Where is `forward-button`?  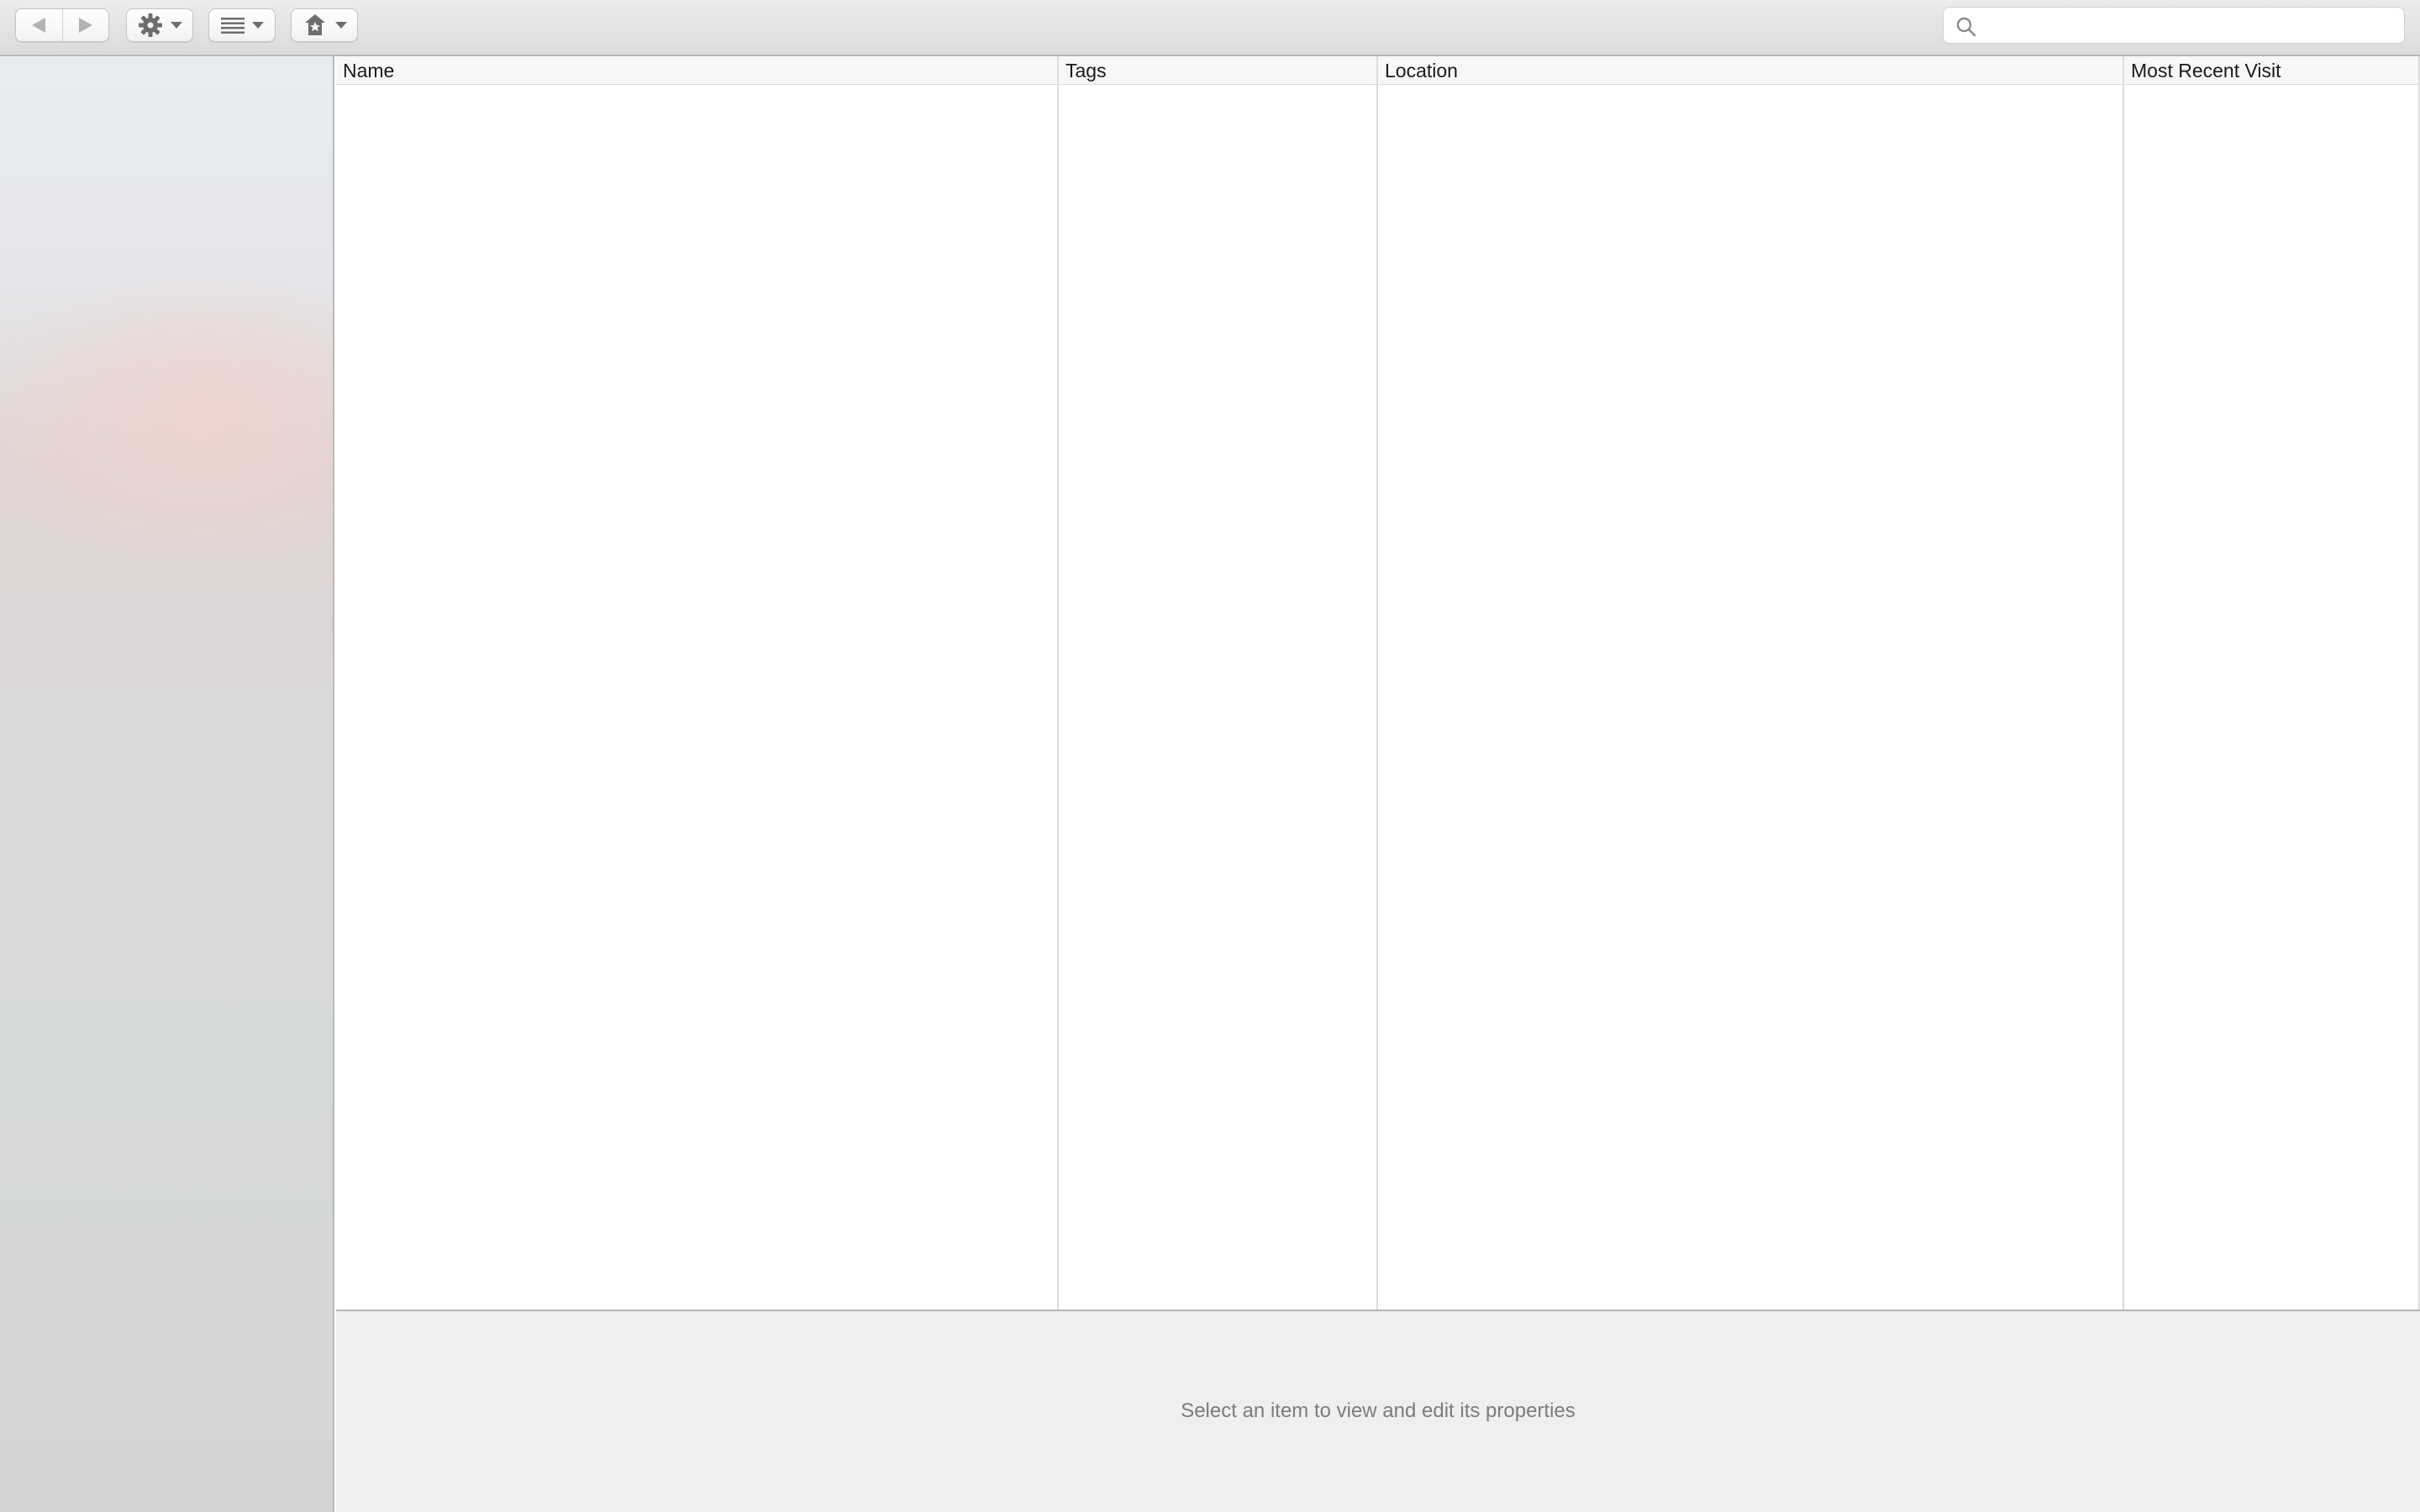
forward-button is located at coordinates (84, 25).